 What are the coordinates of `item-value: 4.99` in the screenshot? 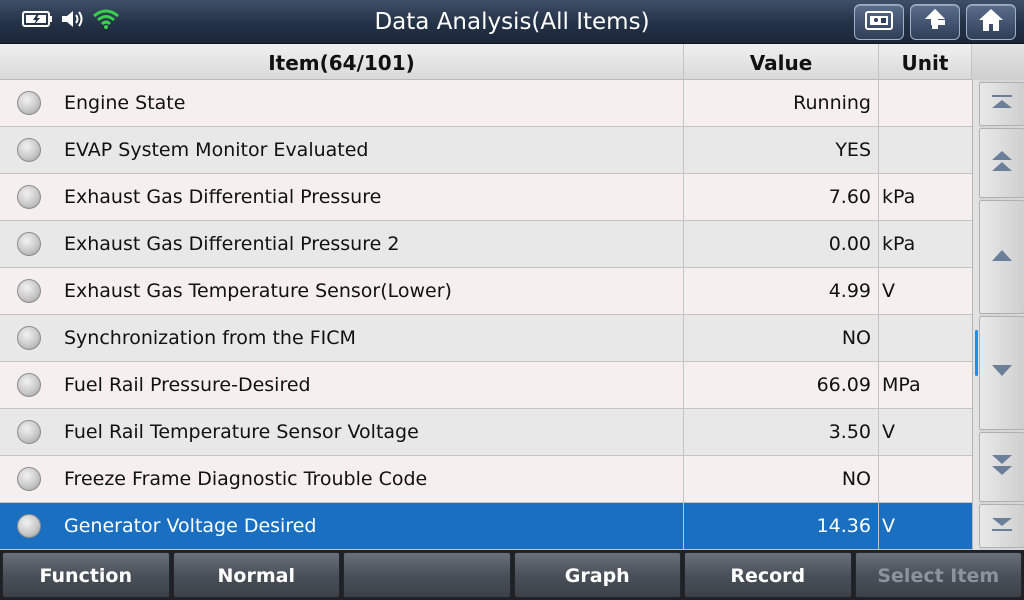 It's located at (781, 291).